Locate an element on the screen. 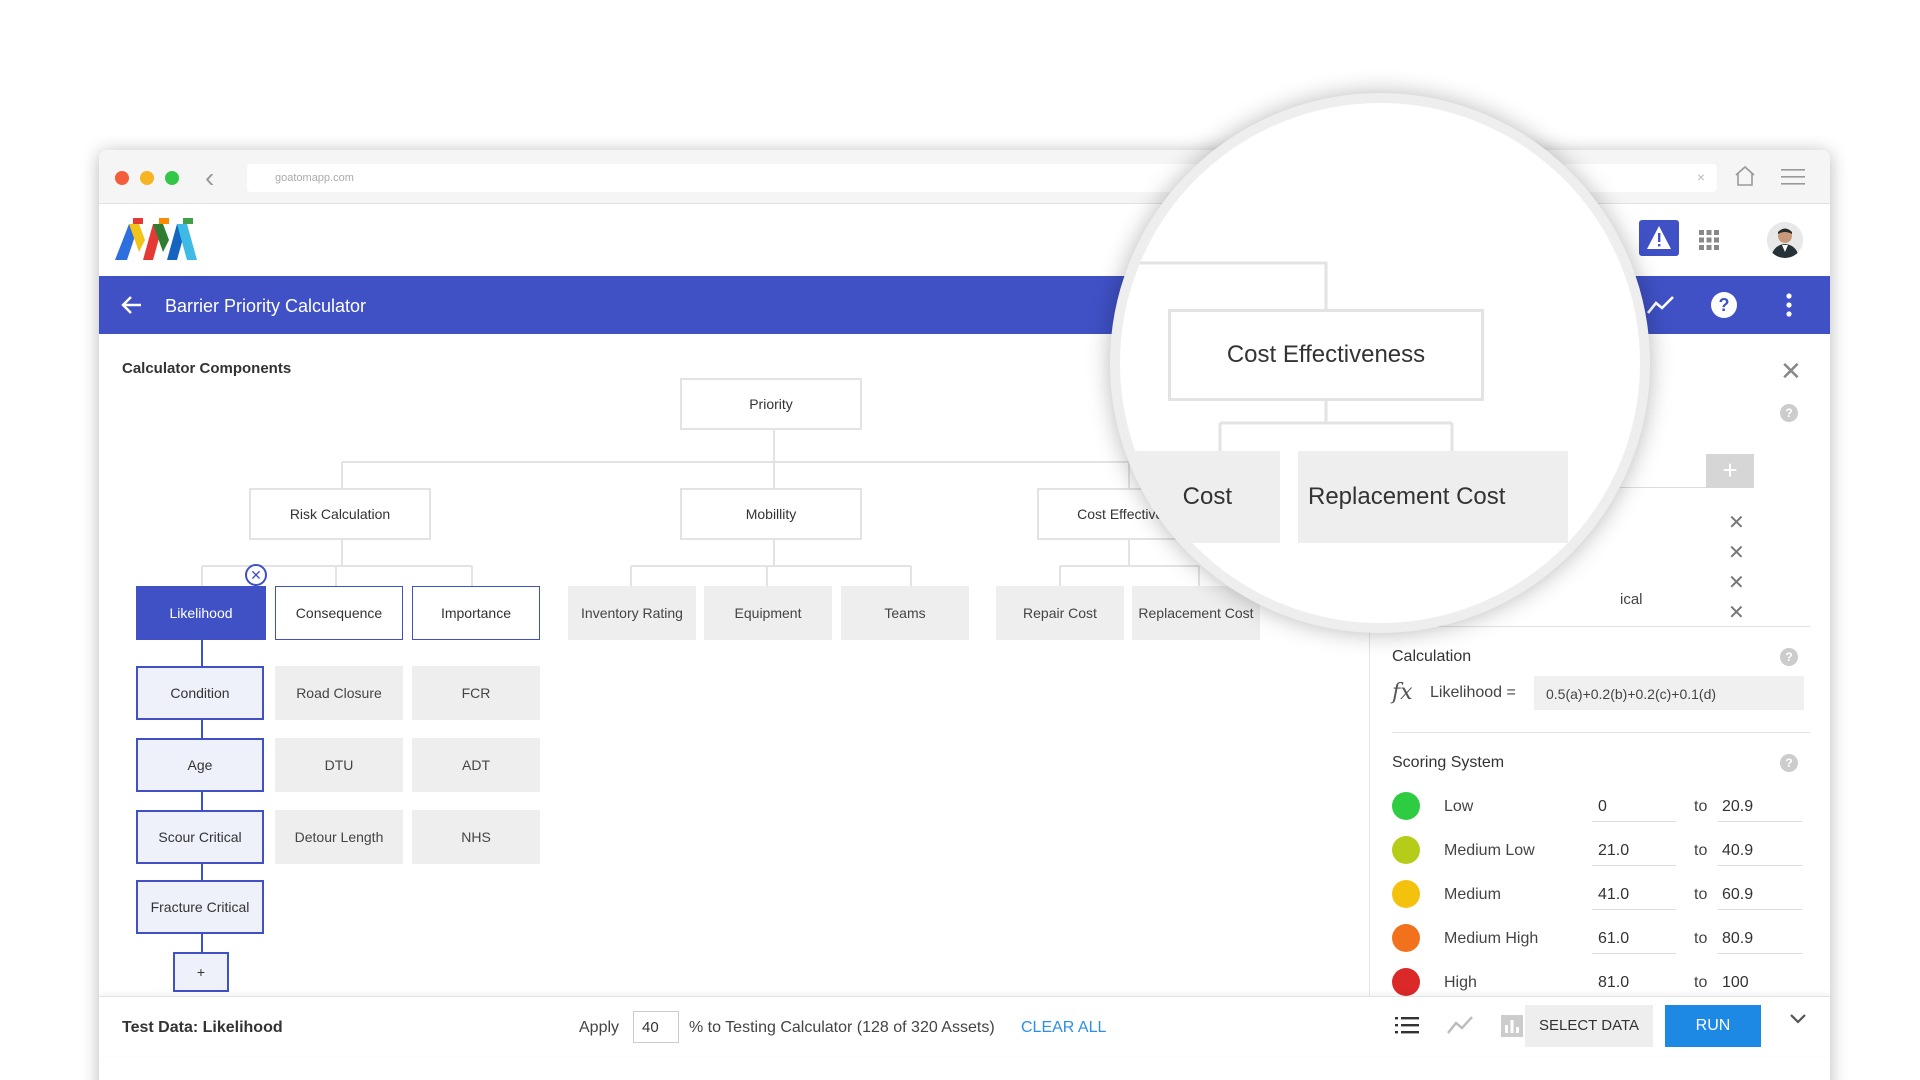  clear-url-icon: × is located at coordinates (1701, 177).